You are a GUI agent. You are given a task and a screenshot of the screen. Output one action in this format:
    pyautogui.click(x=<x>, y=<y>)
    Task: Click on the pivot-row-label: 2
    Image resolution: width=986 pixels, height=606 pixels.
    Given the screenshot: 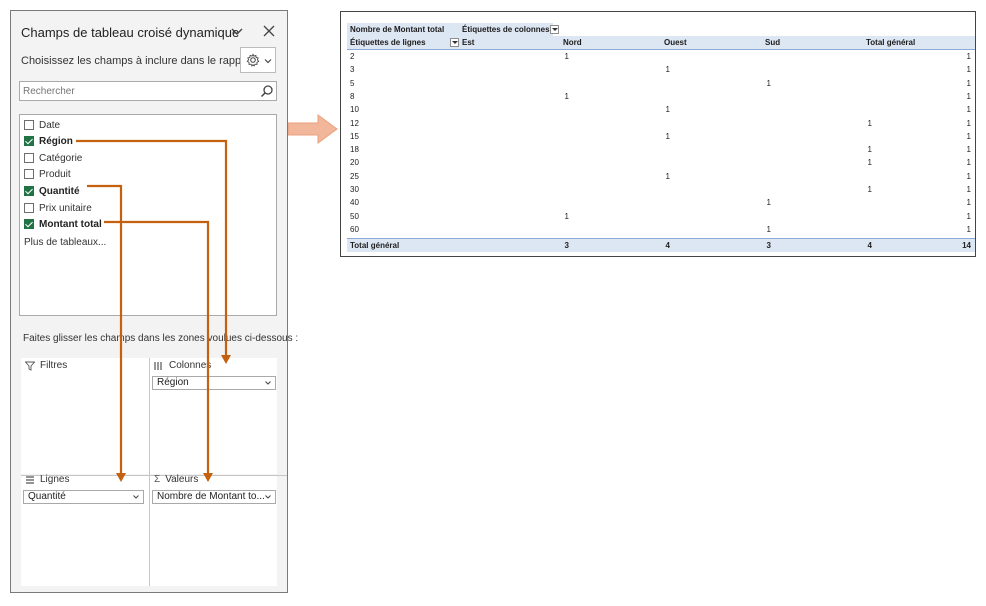 What is the action you would take?
    pyautogui.click(x=352, y=56)
    